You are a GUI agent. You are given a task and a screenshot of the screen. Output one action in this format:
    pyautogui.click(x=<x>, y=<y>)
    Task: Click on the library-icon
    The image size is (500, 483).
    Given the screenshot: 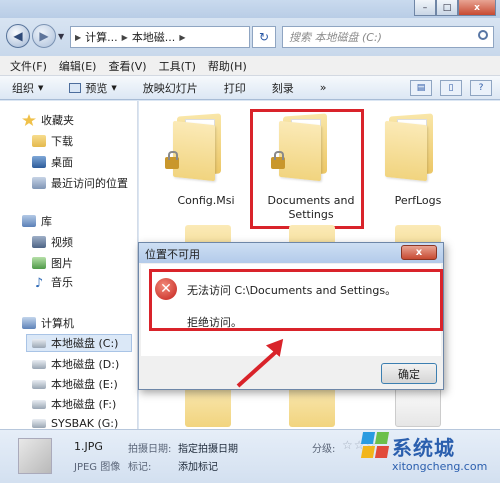 What is the action you would take?
    pyautogui.click(x=29, y=221)
    